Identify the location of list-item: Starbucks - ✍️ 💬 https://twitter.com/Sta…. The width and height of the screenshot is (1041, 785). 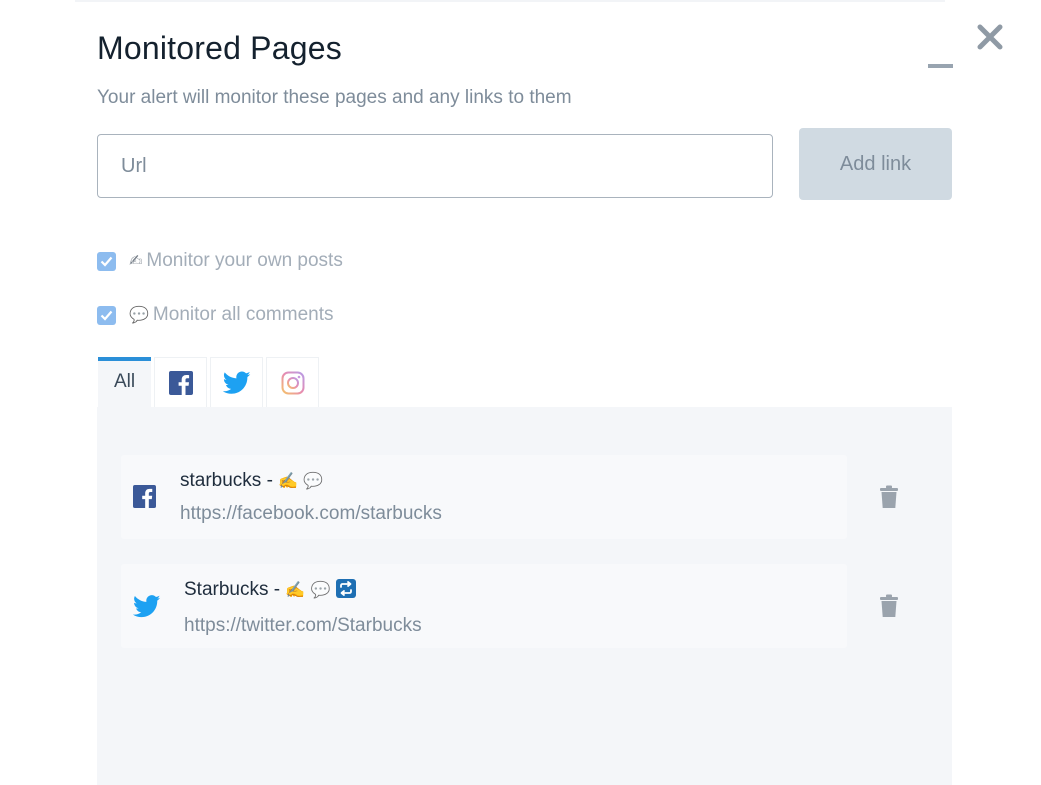
(509, 606).